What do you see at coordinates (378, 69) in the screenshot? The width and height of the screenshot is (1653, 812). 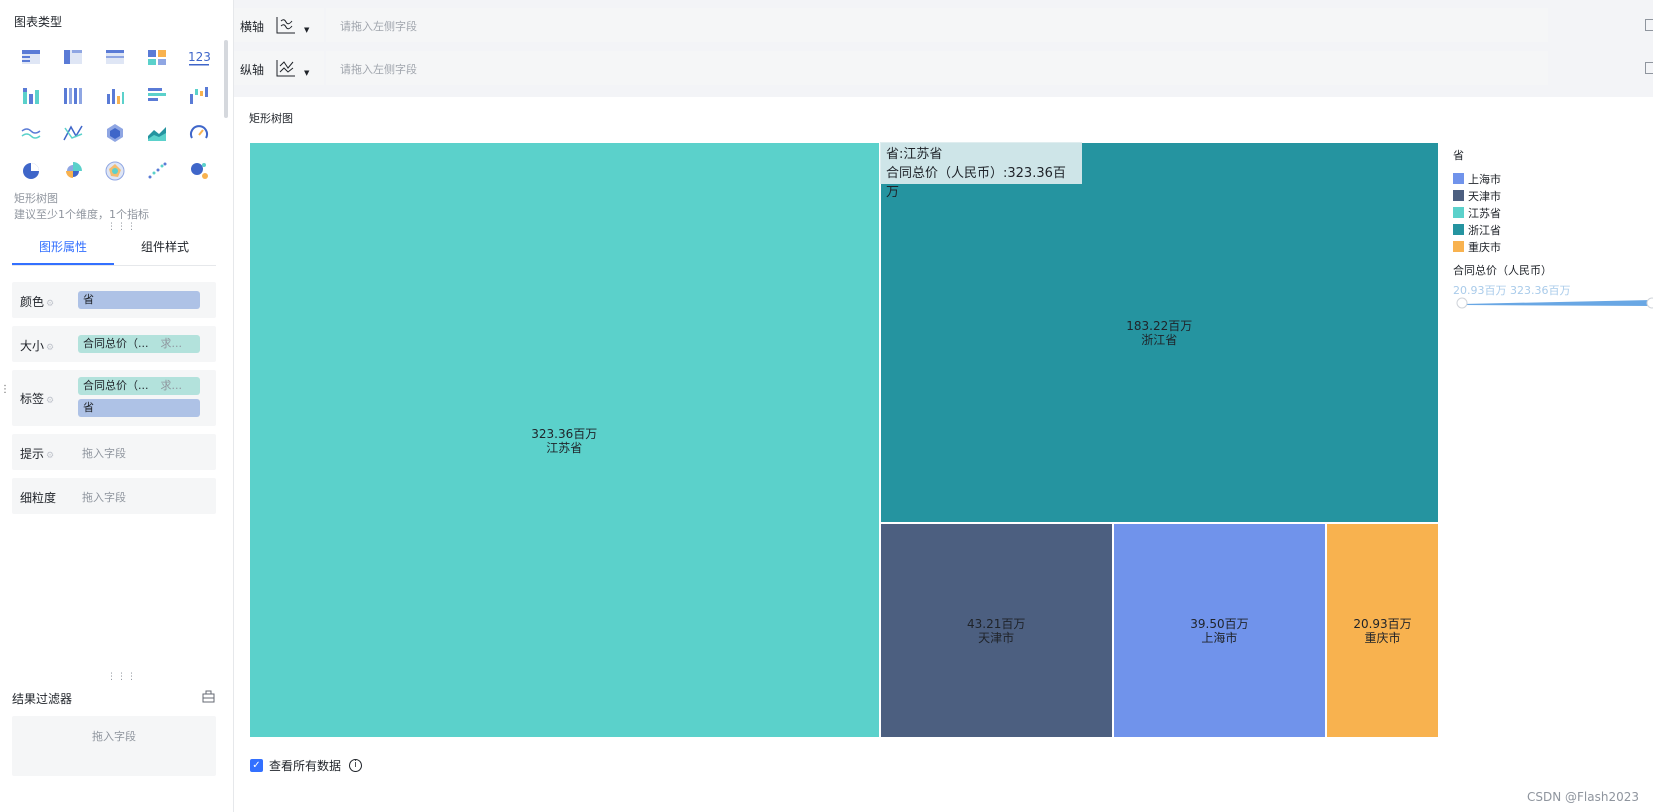 I see `y-axis-placeholder: 请拖入左侧字段` at bounding box center [378, 69].